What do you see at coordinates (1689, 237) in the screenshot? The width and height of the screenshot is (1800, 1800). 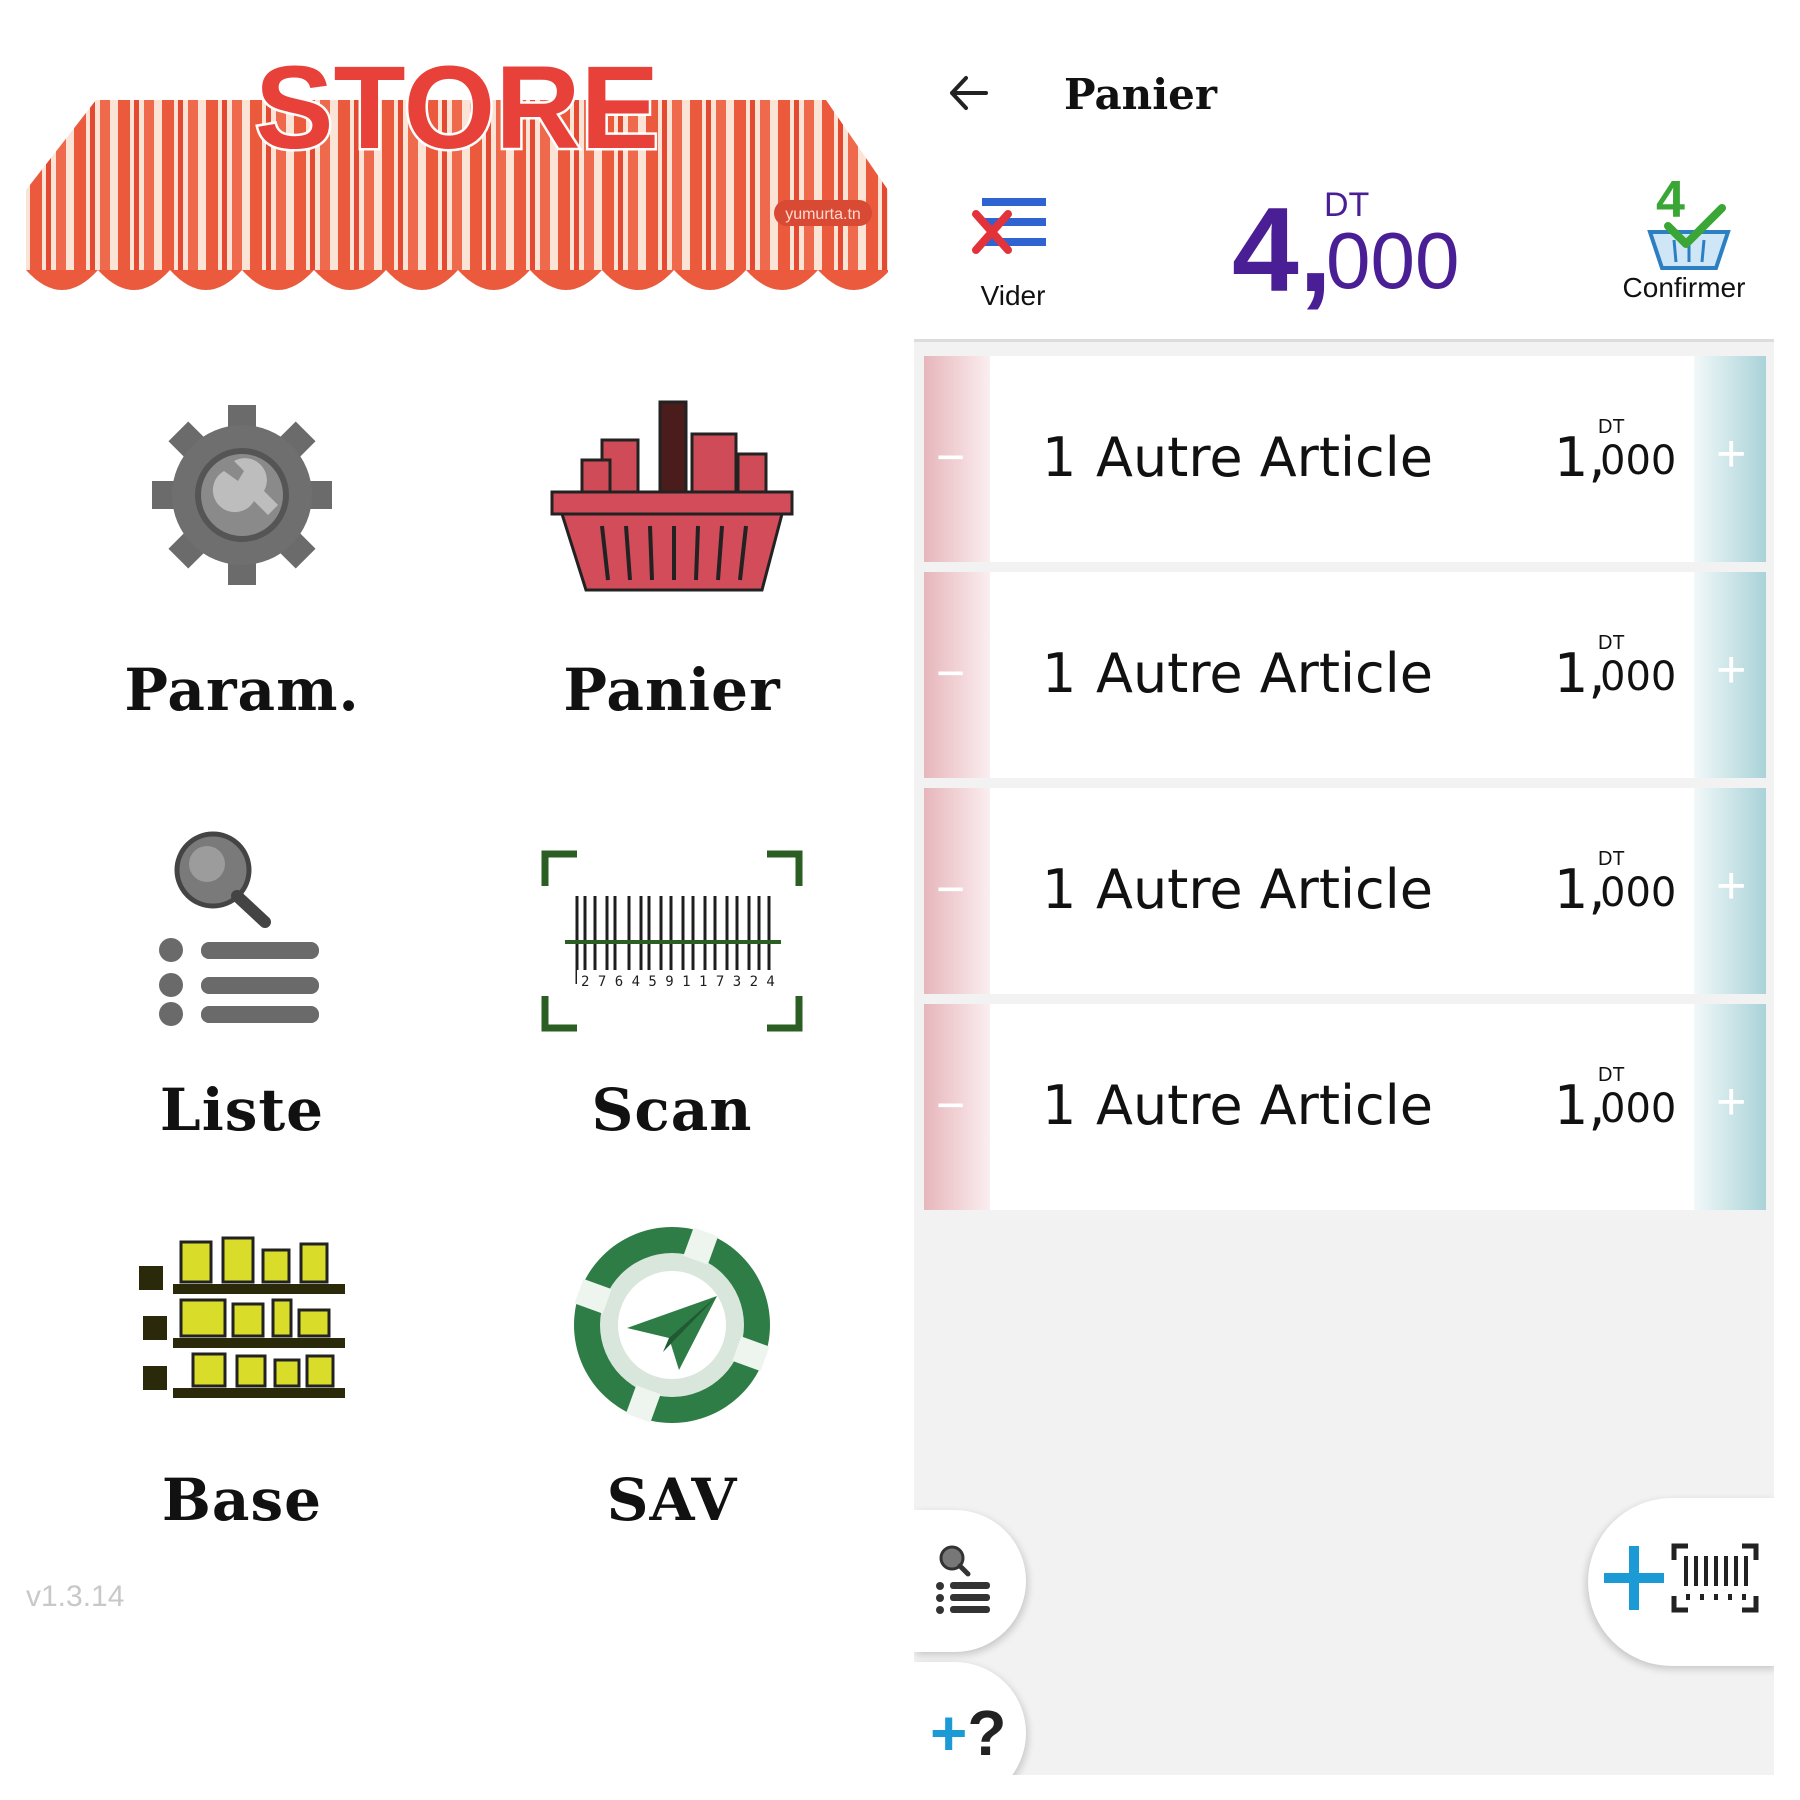 I see `basket-check-icon` at bounding box center [1689, 237].